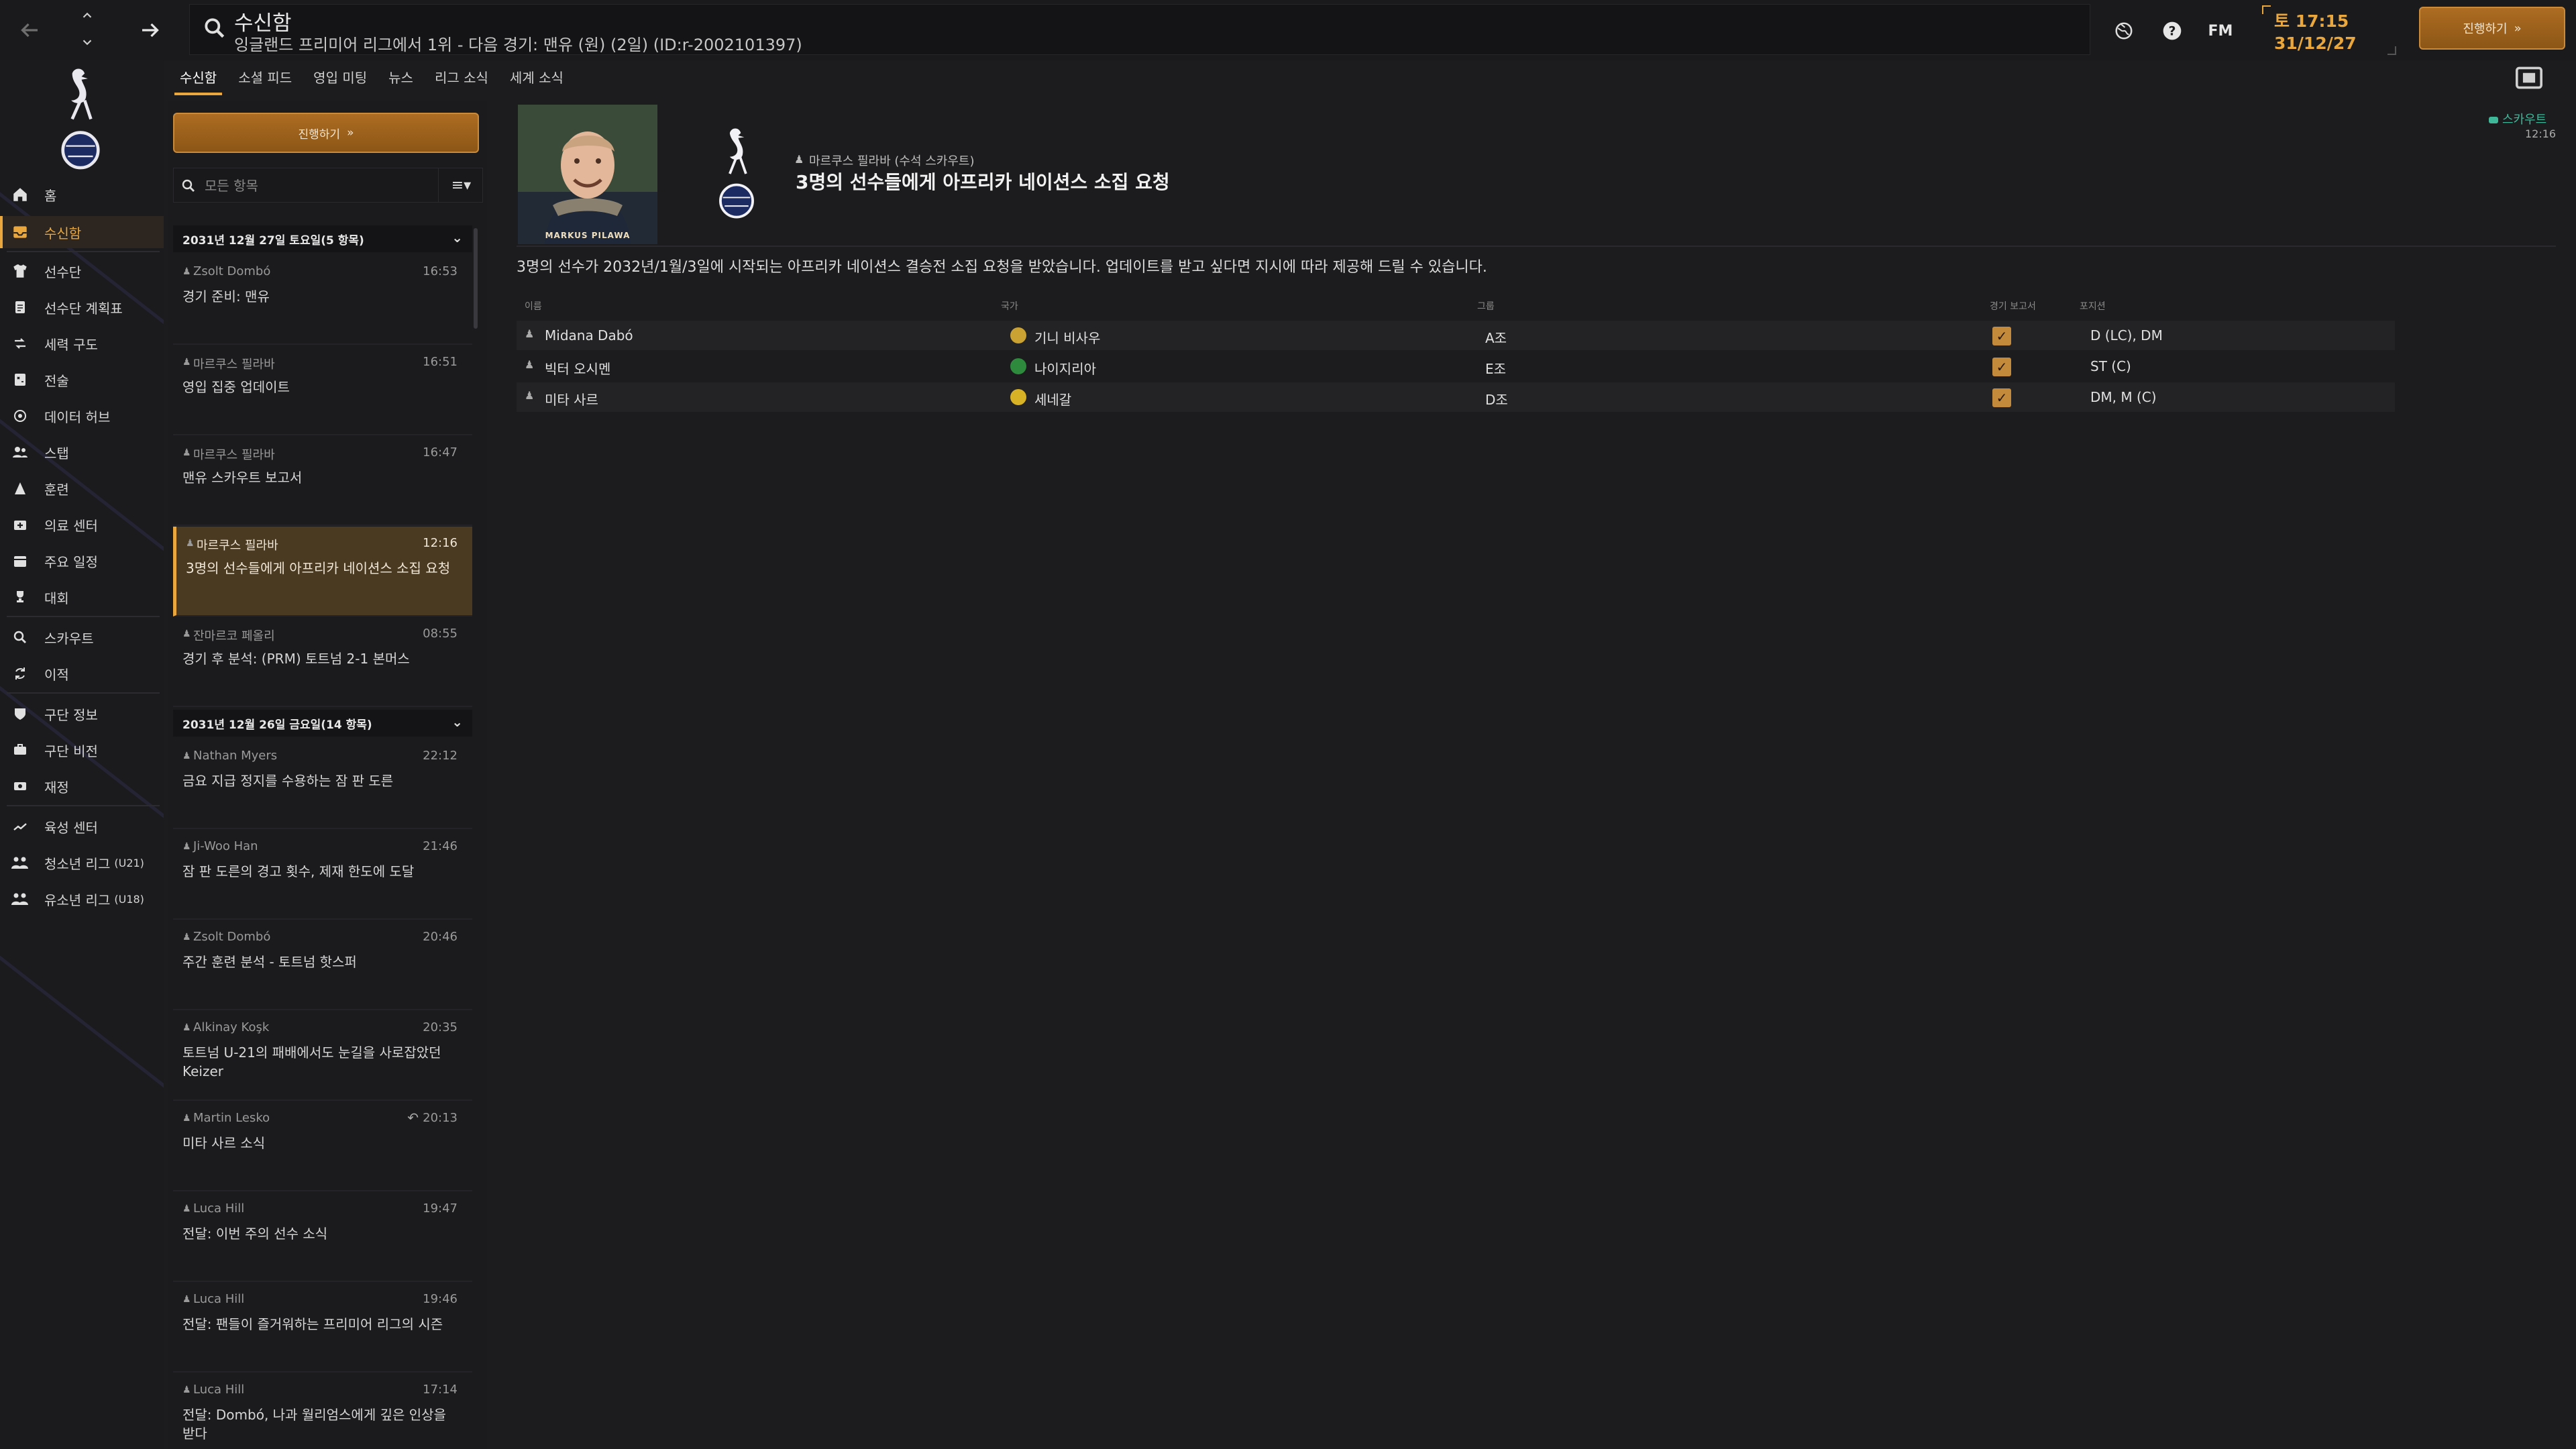 This screenshot has height=1449, width=2576. I want to click on sidebar-item-schedule: 주요 일정, so click(82, 561).